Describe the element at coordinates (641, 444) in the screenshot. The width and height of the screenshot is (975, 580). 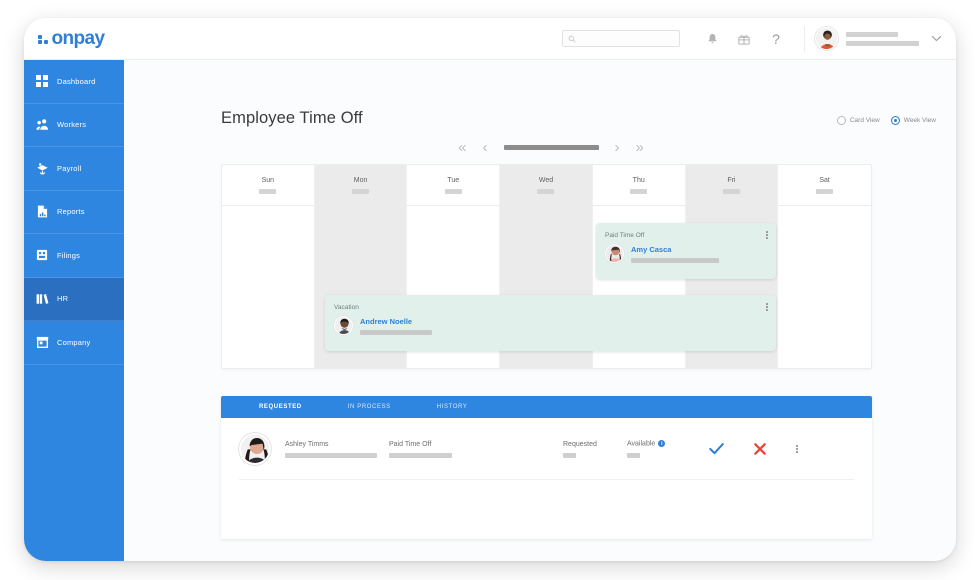
I see `available-text: Available` at that location.